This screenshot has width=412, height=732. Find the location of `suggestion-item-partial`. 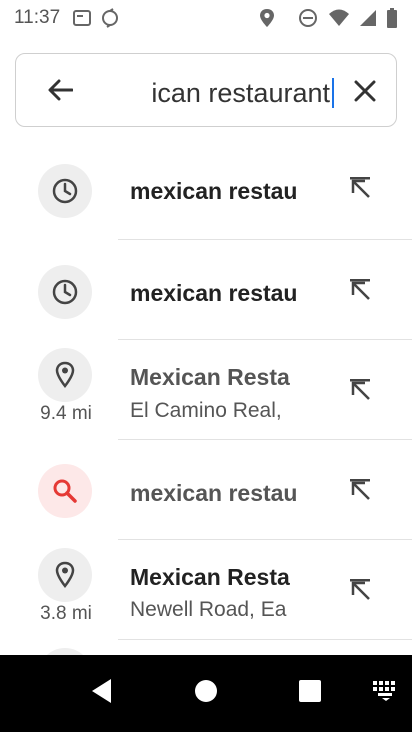

suggestion-item-partial is located at coordinates (206, 647).